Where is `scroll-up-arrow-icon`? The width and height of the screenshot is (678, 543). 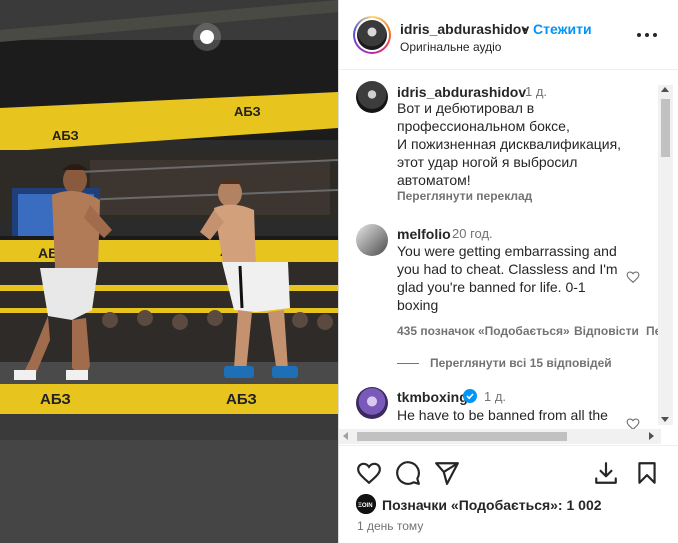 scroll-up-arrow-icon is located at coordinates (665, 89).